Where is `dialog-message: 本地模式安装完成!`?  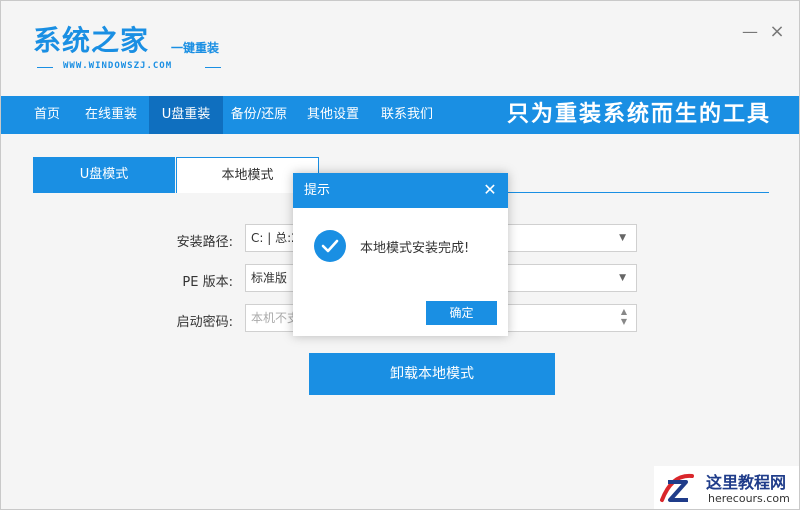 dialog-message: 本地模式安装完成! is located at coordinates (415, 248).